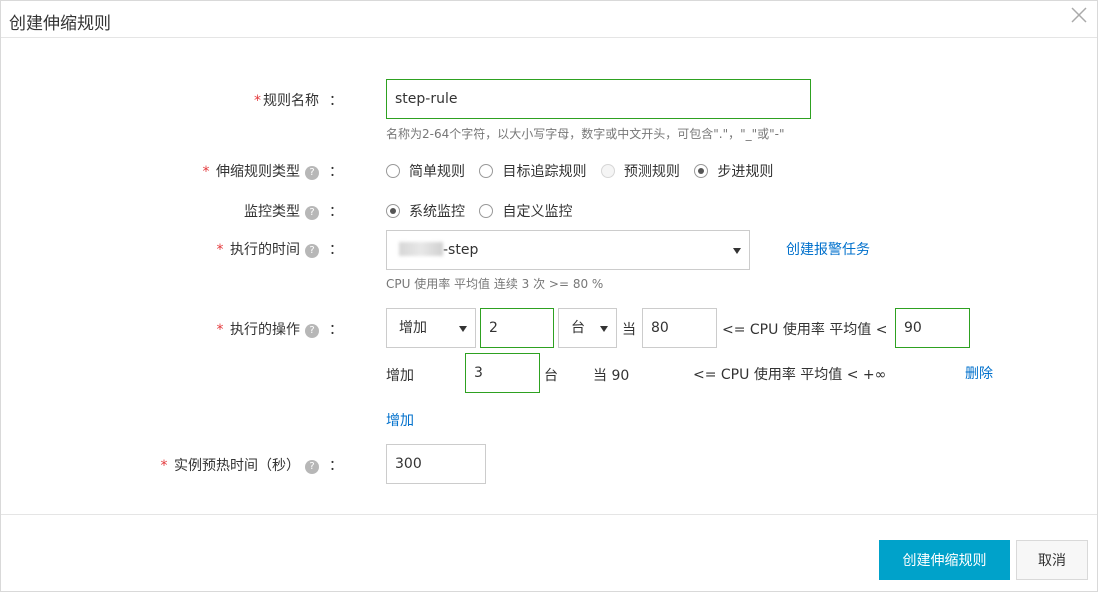  I want to click on step1-upper-bound-input: 90, so click(932, 328).